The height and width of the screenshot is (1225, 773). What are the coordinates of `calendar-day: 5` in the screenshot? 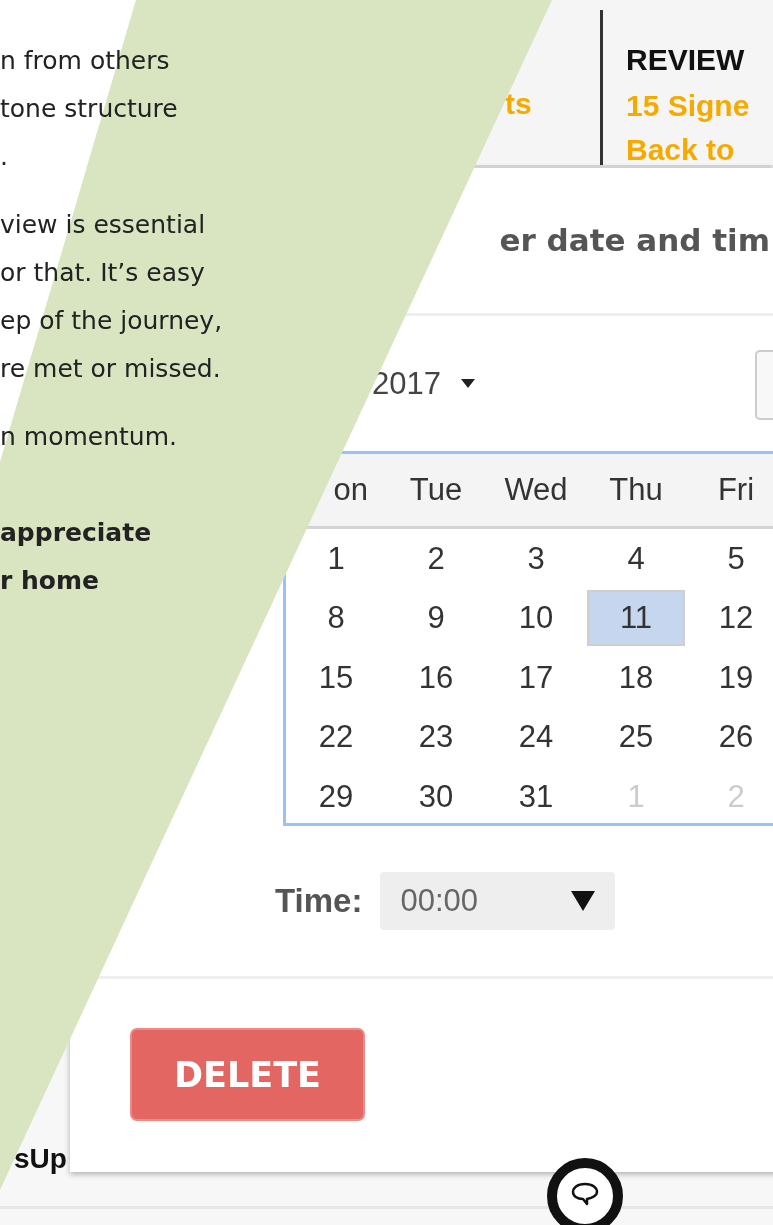 It's located at (736, 558).